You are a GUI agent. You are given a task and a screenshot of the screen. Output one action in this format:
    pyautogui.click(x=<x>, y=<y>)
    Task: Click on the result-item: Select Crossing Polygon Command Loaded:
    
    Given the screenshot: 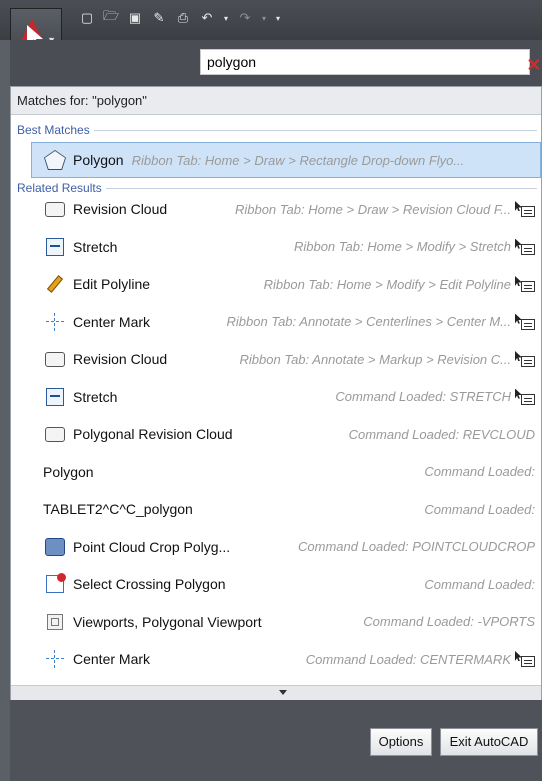 What is the action you would take?
    pyautogui.click(x=286, y=584)
    